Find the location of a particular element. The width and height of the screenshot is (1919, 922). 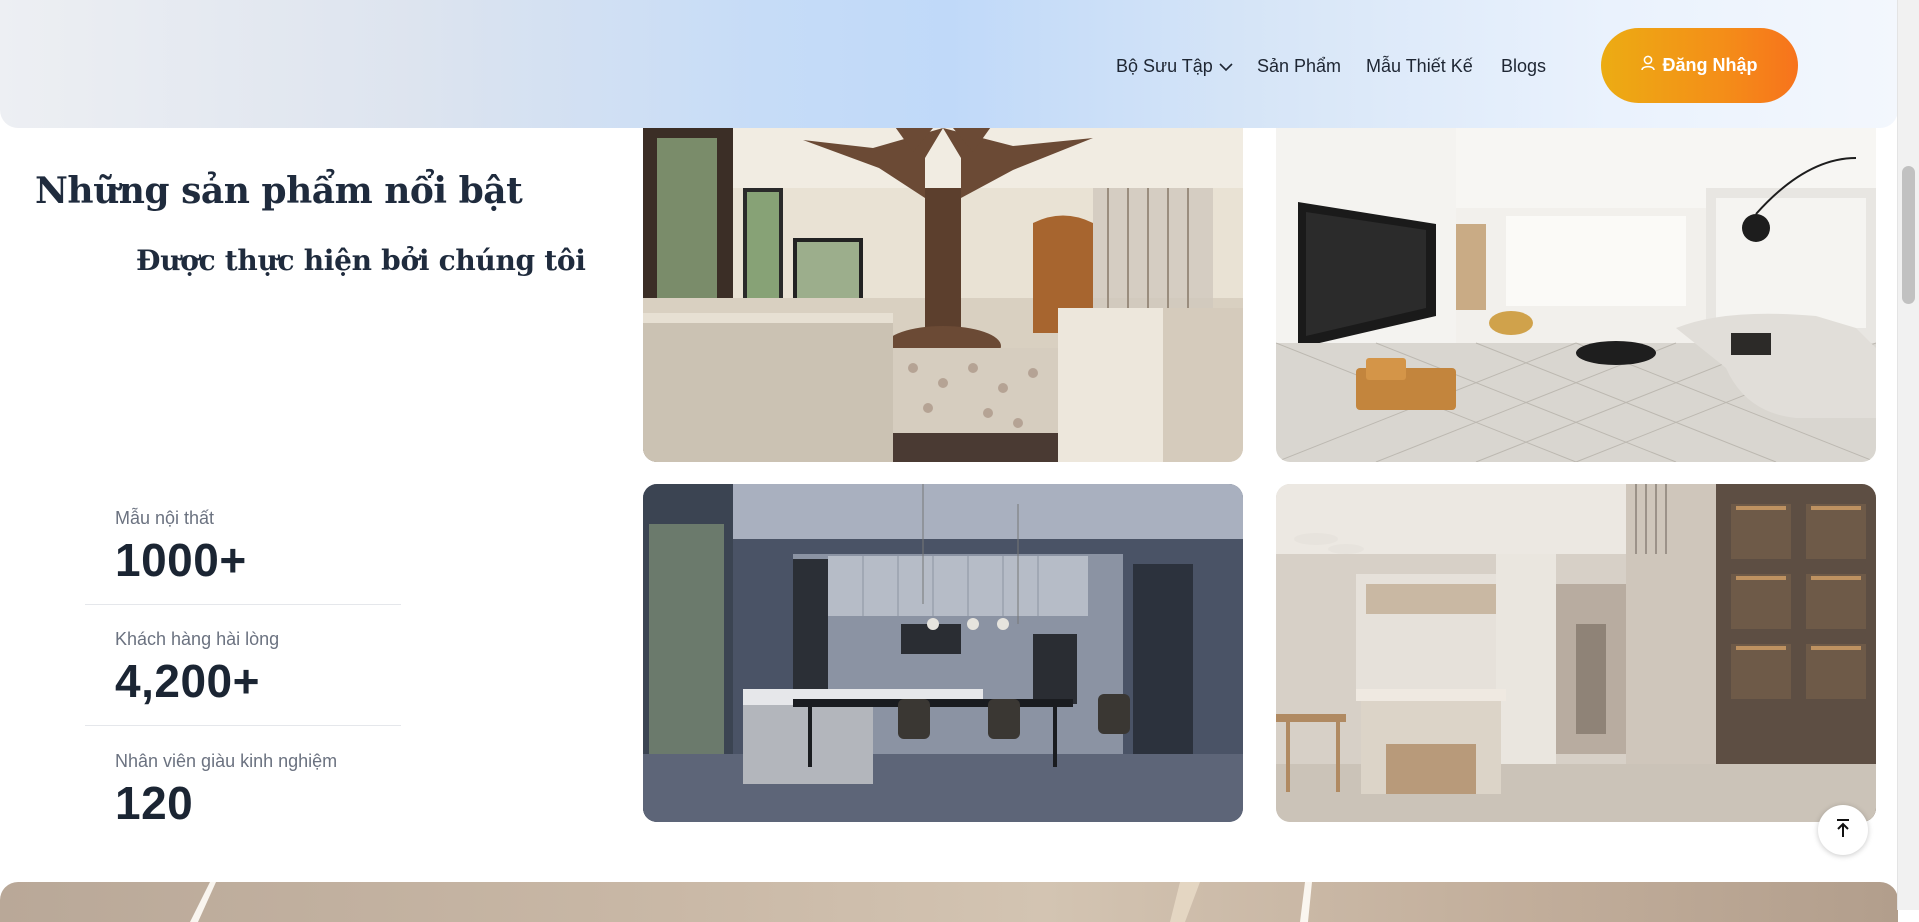

stat-label: Nhân viên giàu kinh nghiệm is located at coordinates (226, 761).